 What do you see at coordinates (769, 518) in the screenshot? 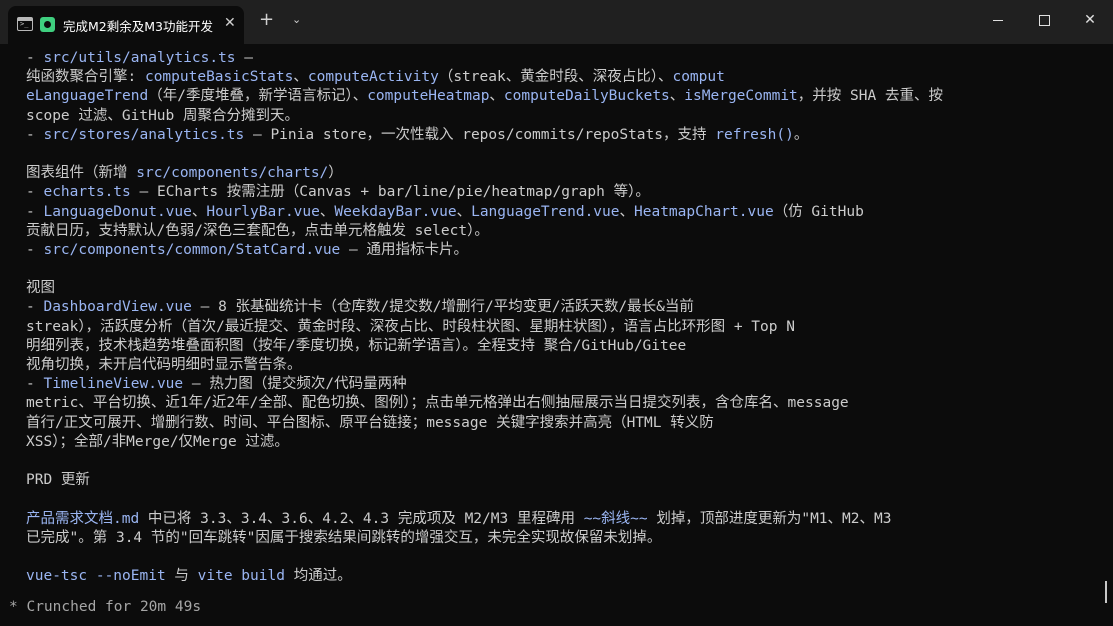
I see `line-text: 划掉，顶部进度更新为"M1、M2、M3` at bounding box center [769, 518].